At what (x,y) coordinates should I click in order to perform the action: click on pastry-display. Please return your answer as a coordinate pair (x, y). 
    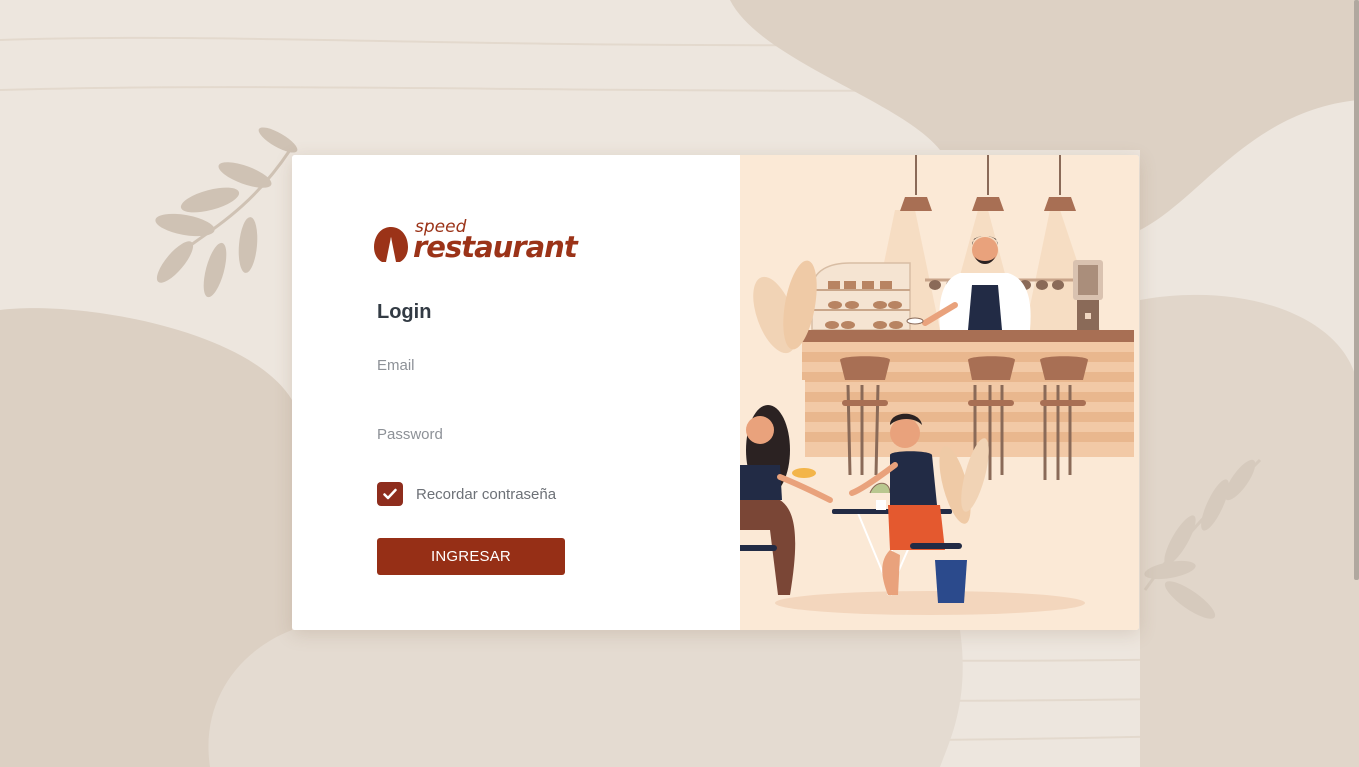
    Looking at the image, I should click on (861, 296).